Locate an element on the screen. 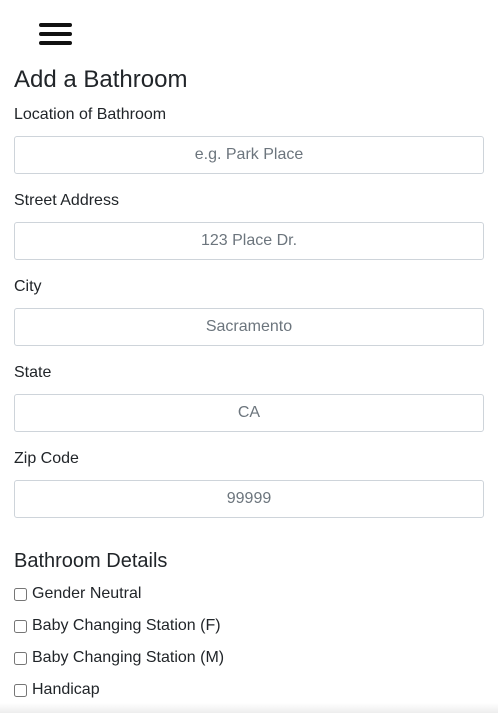 The height and width of the screenshot is (713, 498). zip-code-label: Zip Code is located at coordinates (46, 458).